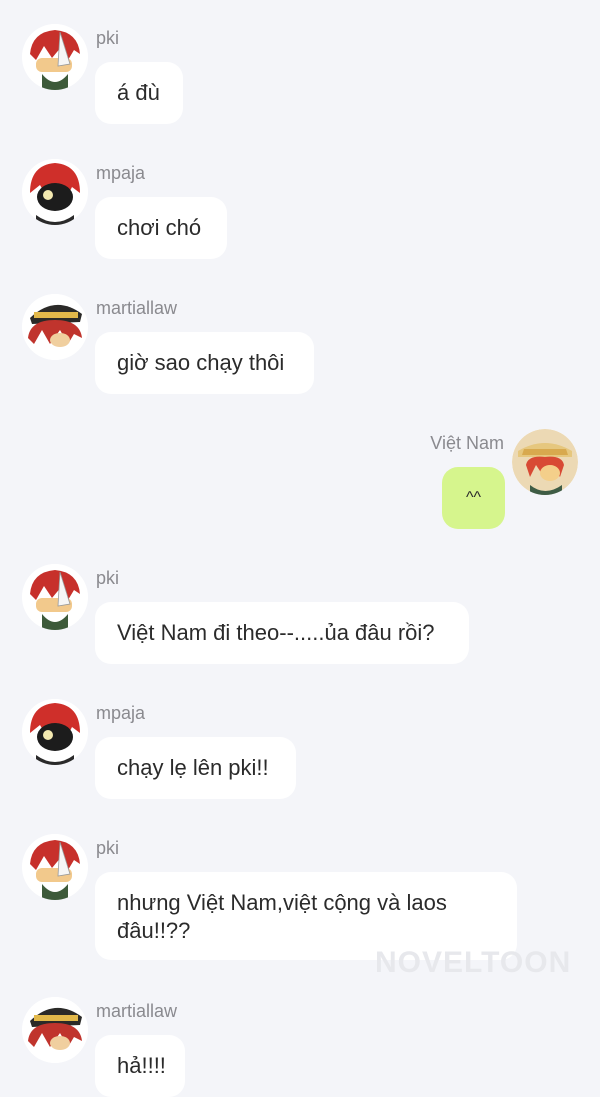  Describe the element at coordinates (282, 633) in the screenshot. I see `message-bubble: Việt Nam đi theo--.....ủa đâu rồi?` at that location.